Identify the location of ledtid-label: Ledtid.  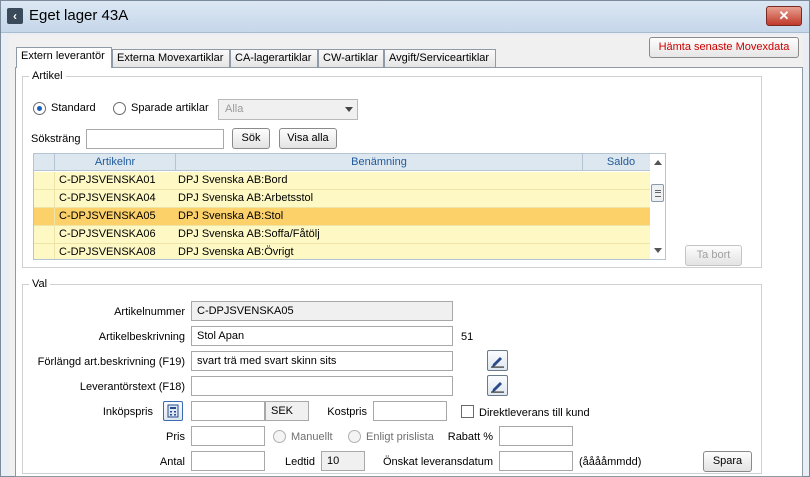
(300, 462).